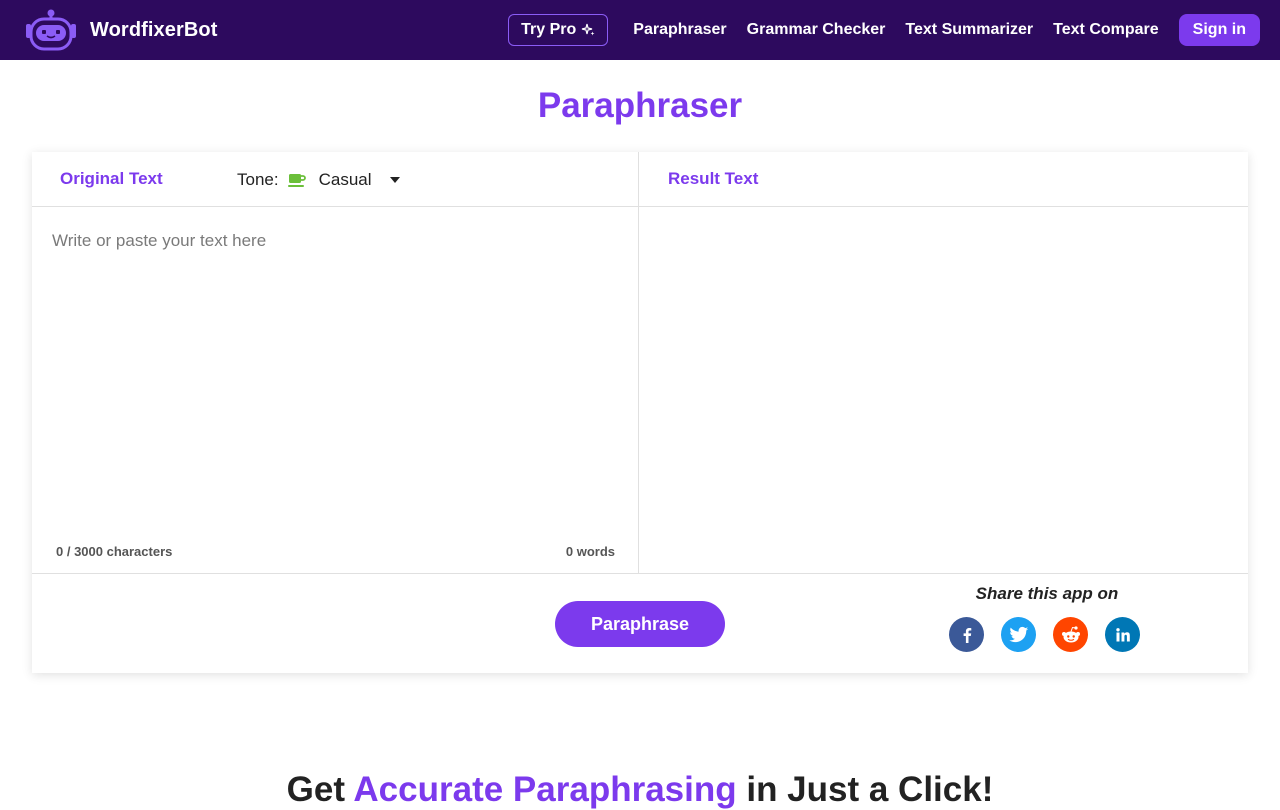 This screenshot has width=1280, height=810. Describe the element at coordinates (590, 551) in the screenshot. I see `word-count: 0 words` at that location.